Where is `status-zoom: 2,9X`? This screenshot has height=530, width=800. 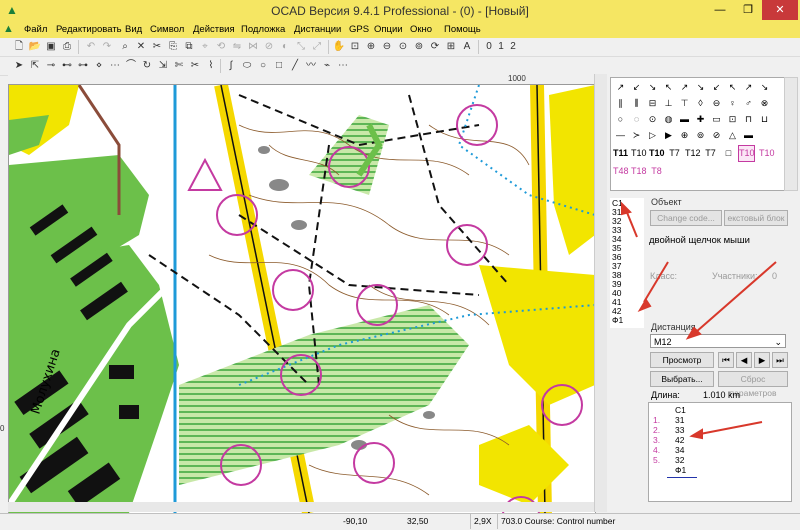
status-zoom: 2,9X is located at coordinates (484, 521).